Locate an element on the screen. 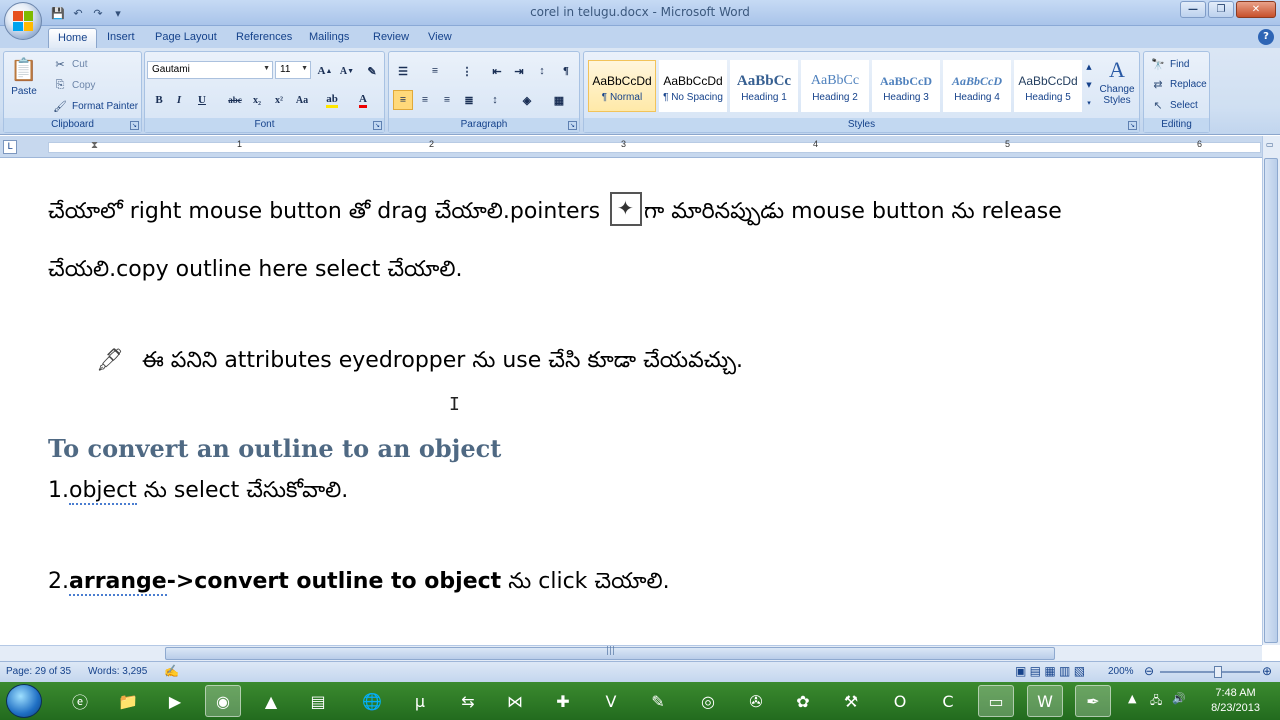 The image size is (1280, 720). bullets-icon: ☰ is located at coordinates (403, 71).